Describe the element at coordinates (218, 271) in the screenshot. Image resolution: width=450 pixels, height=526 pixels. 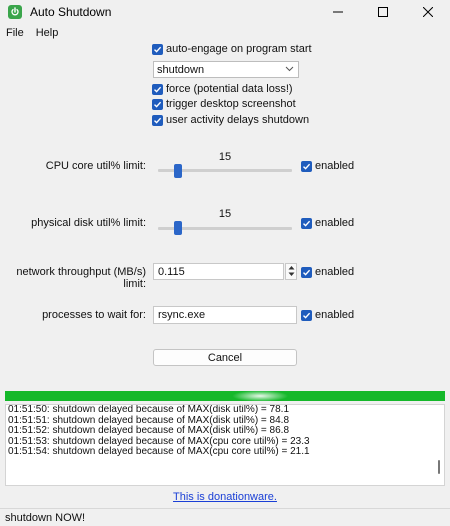
I see `network-limit-input: 0.115` at that location.